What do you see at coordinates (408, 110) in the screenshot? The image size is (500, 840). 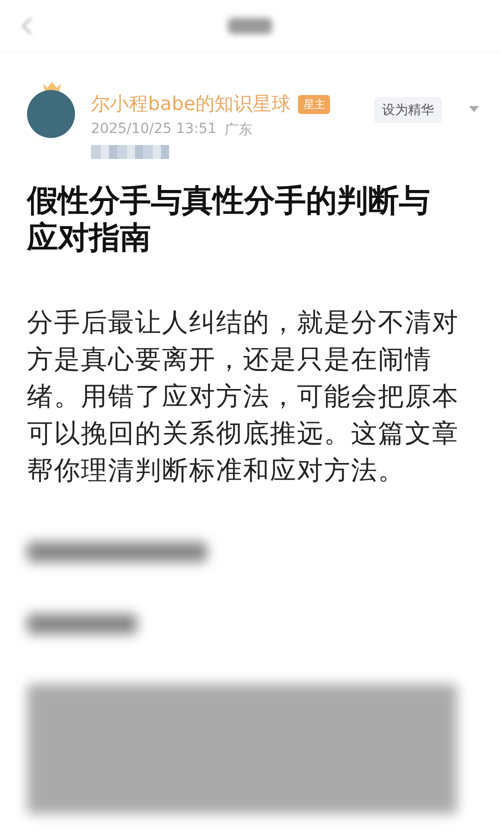 I see `set-featured-button: 设为精华` at bounding box center [408, 110].